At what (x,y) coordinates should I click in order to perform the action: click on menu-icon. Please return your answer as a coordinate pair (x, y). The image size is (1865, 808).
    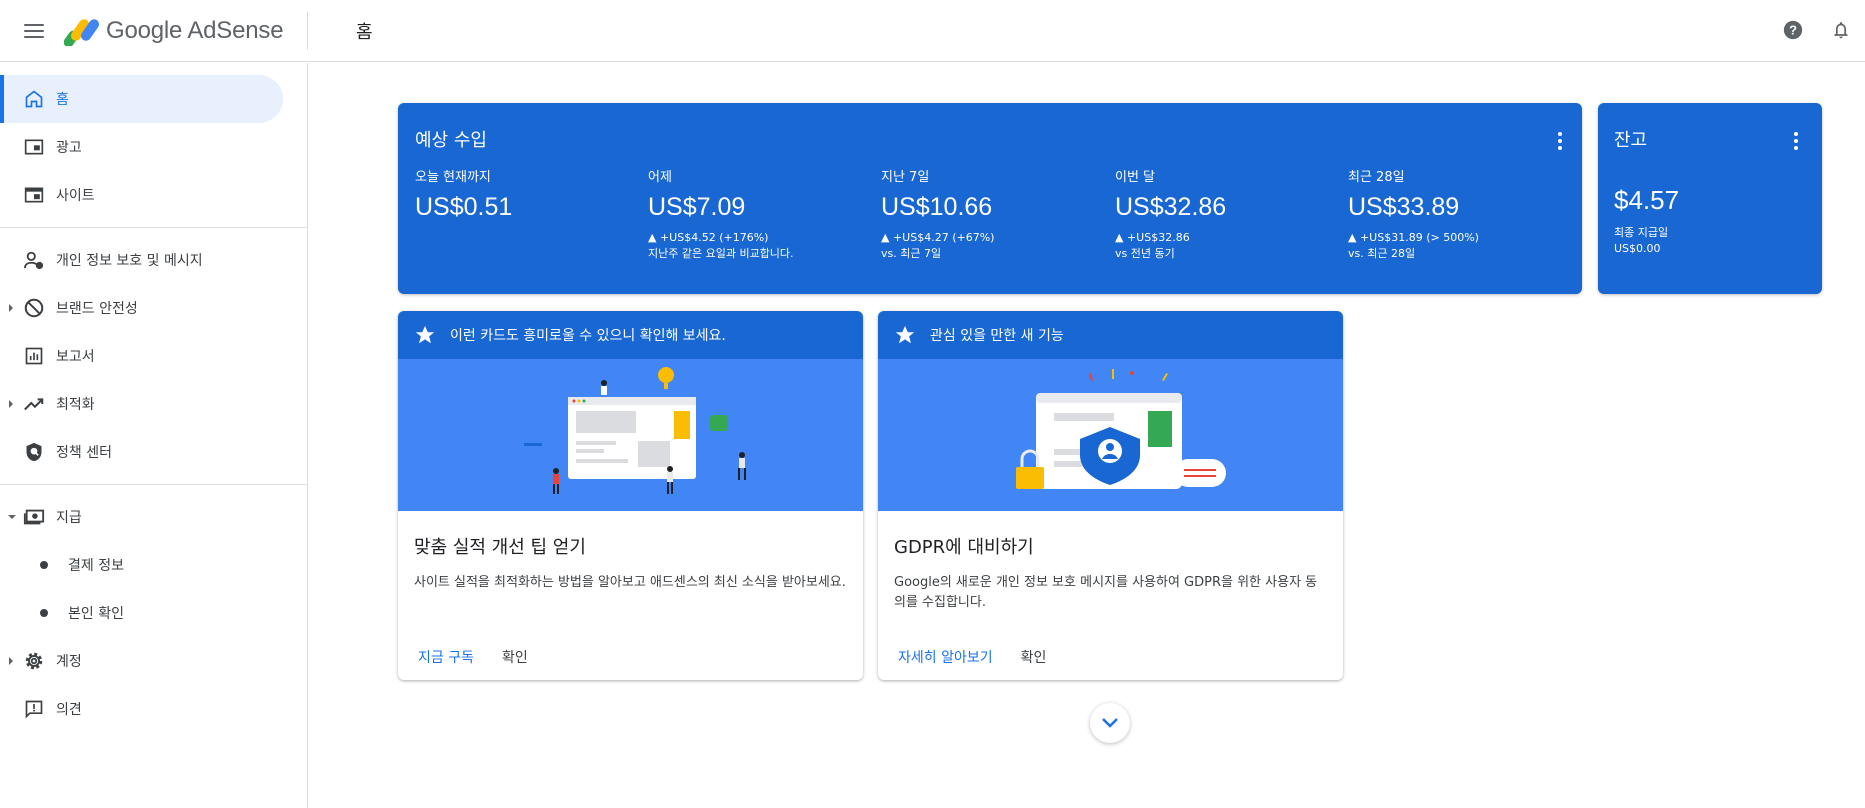
    Looking at the image, I should click on (34, 31).